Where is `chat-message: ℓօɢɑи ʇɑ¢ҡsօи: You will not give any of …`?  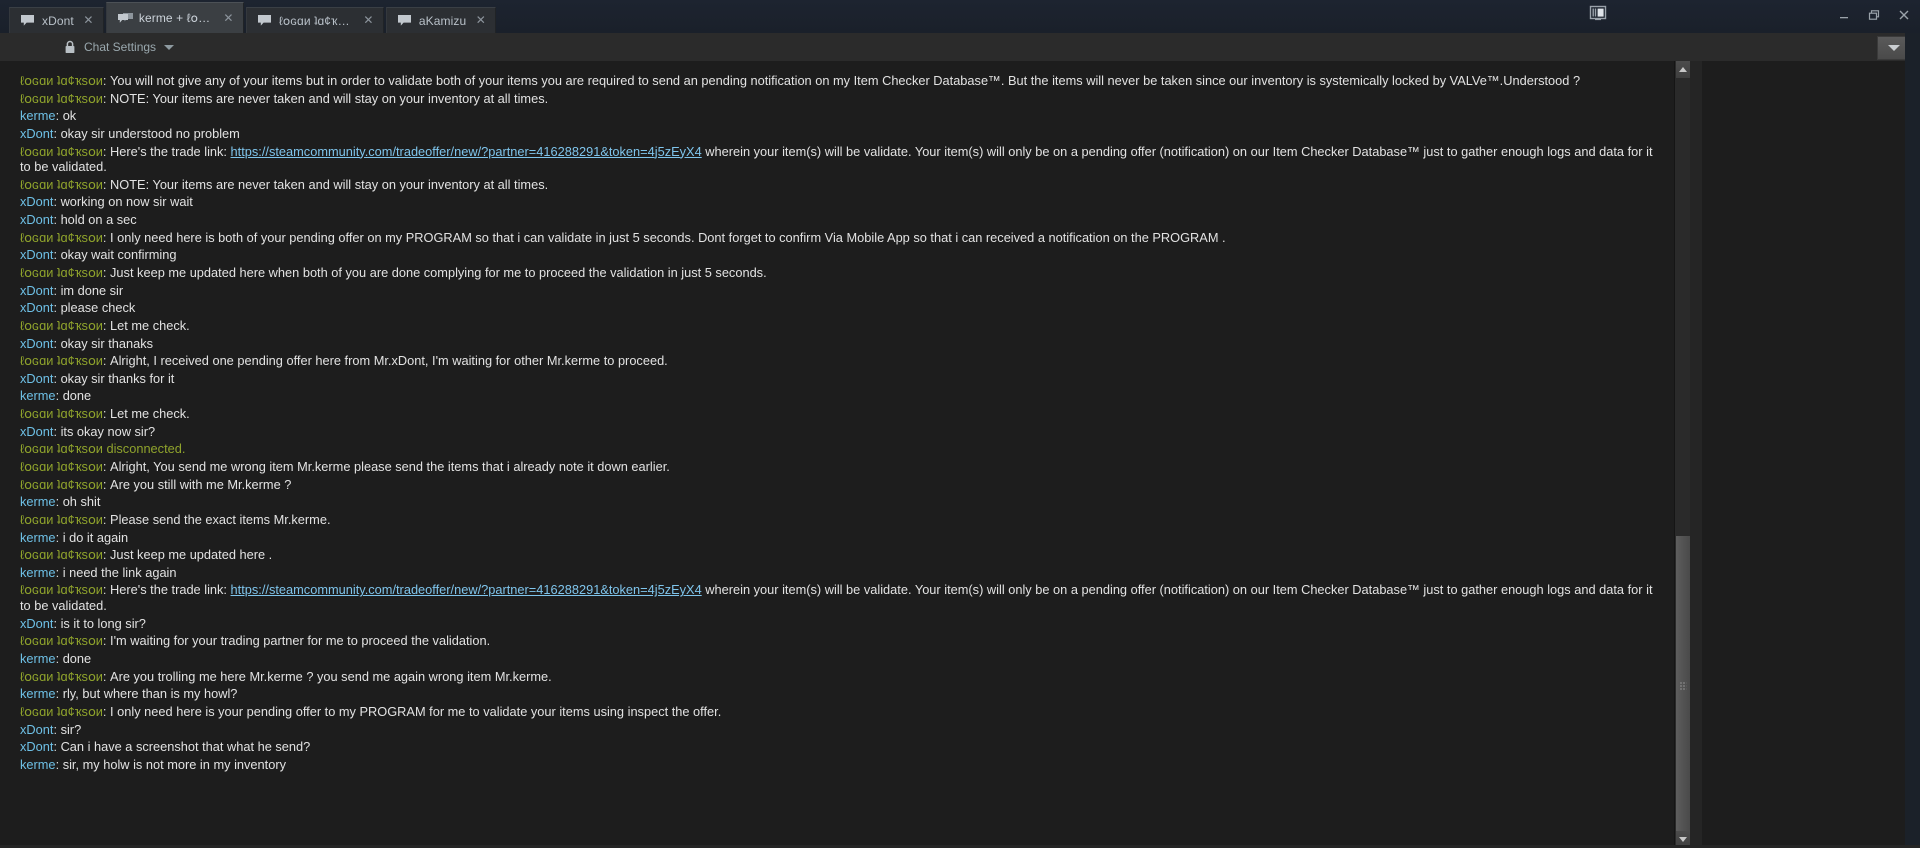
chat-message: ℓօɢɑи ʇɑ¢ҡsօи: You will not give any of … is located at coordinates (837, 81).